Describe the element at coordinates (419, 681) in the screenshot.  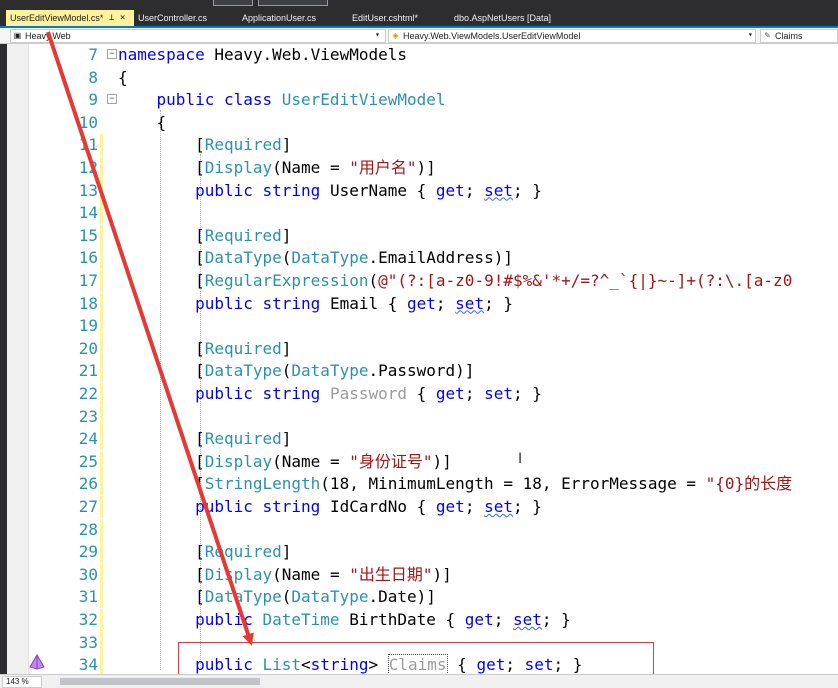
I see `editor-status-bar: 143 %` at that location.